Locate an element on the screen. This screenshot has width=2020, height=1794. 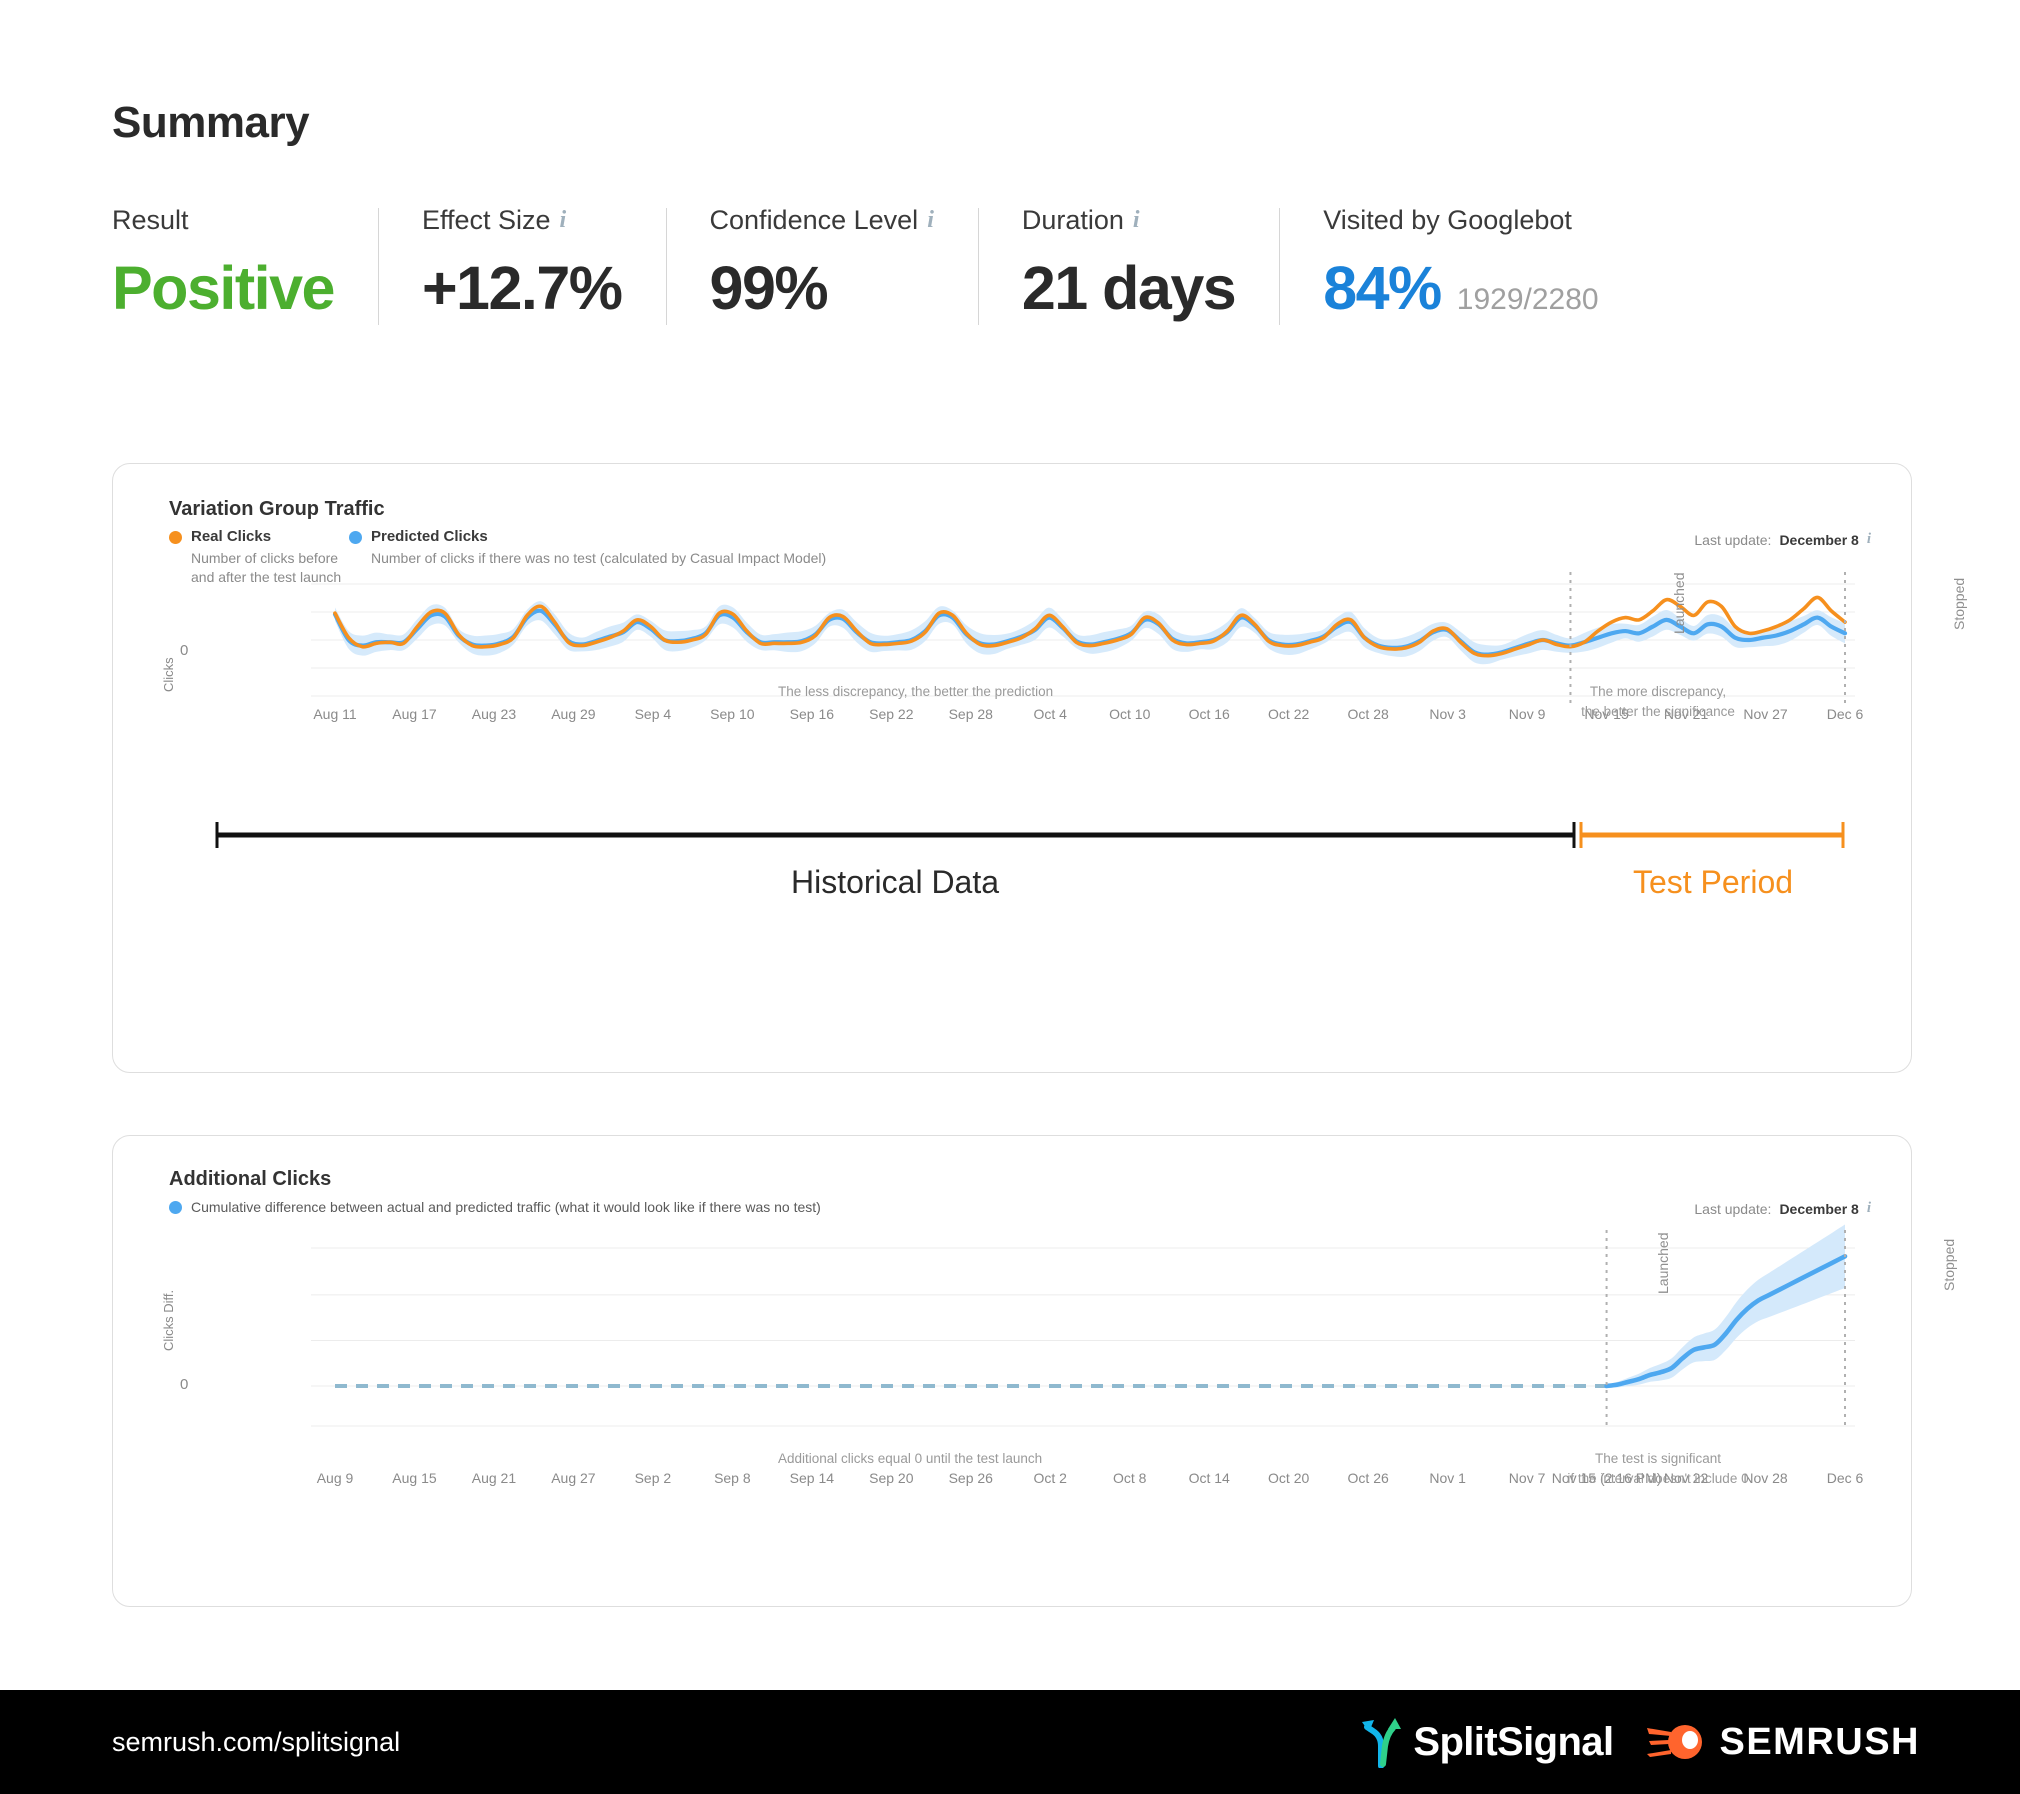
stat-result: Result Positive is located at coordinates (245, 270).